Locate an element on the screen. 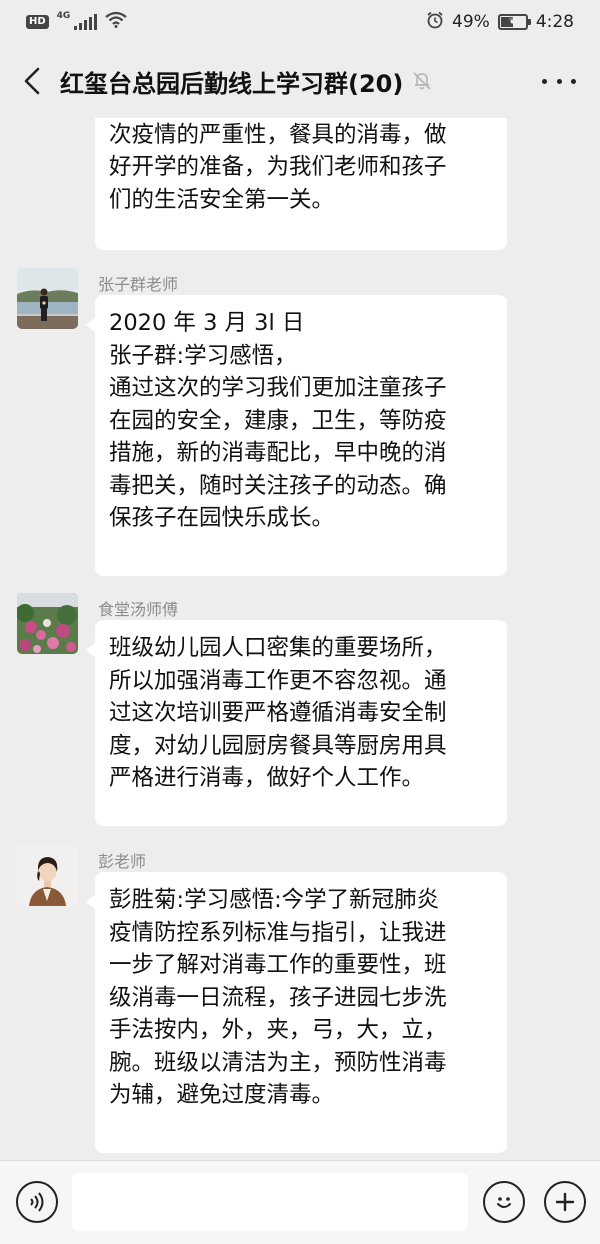  hd-icon: HD is located at coordinates (37, 22).